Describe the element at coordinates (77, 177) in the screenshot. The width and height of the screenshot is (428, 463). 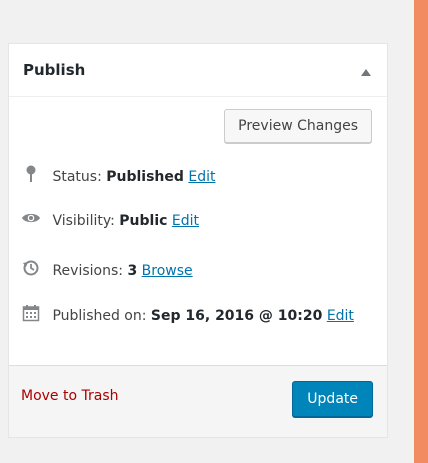
I see `status-label: Status:` at that location.